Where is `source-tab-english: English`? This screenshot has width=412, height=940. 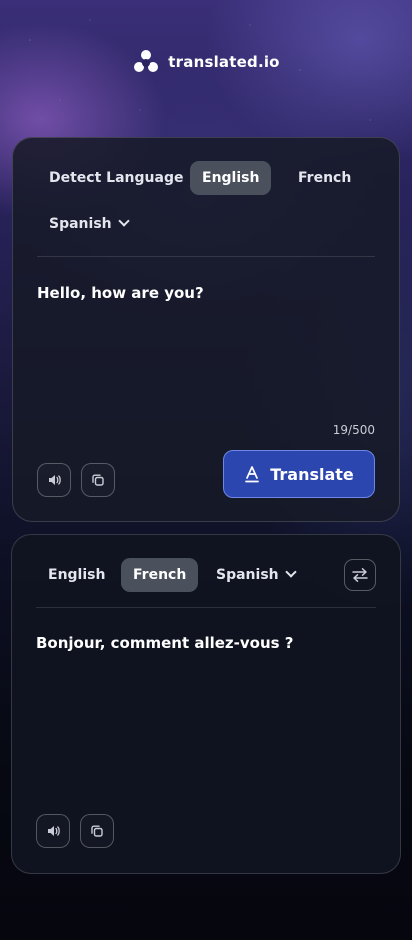 source-tab-english: English is located at coordinates (231, 178).